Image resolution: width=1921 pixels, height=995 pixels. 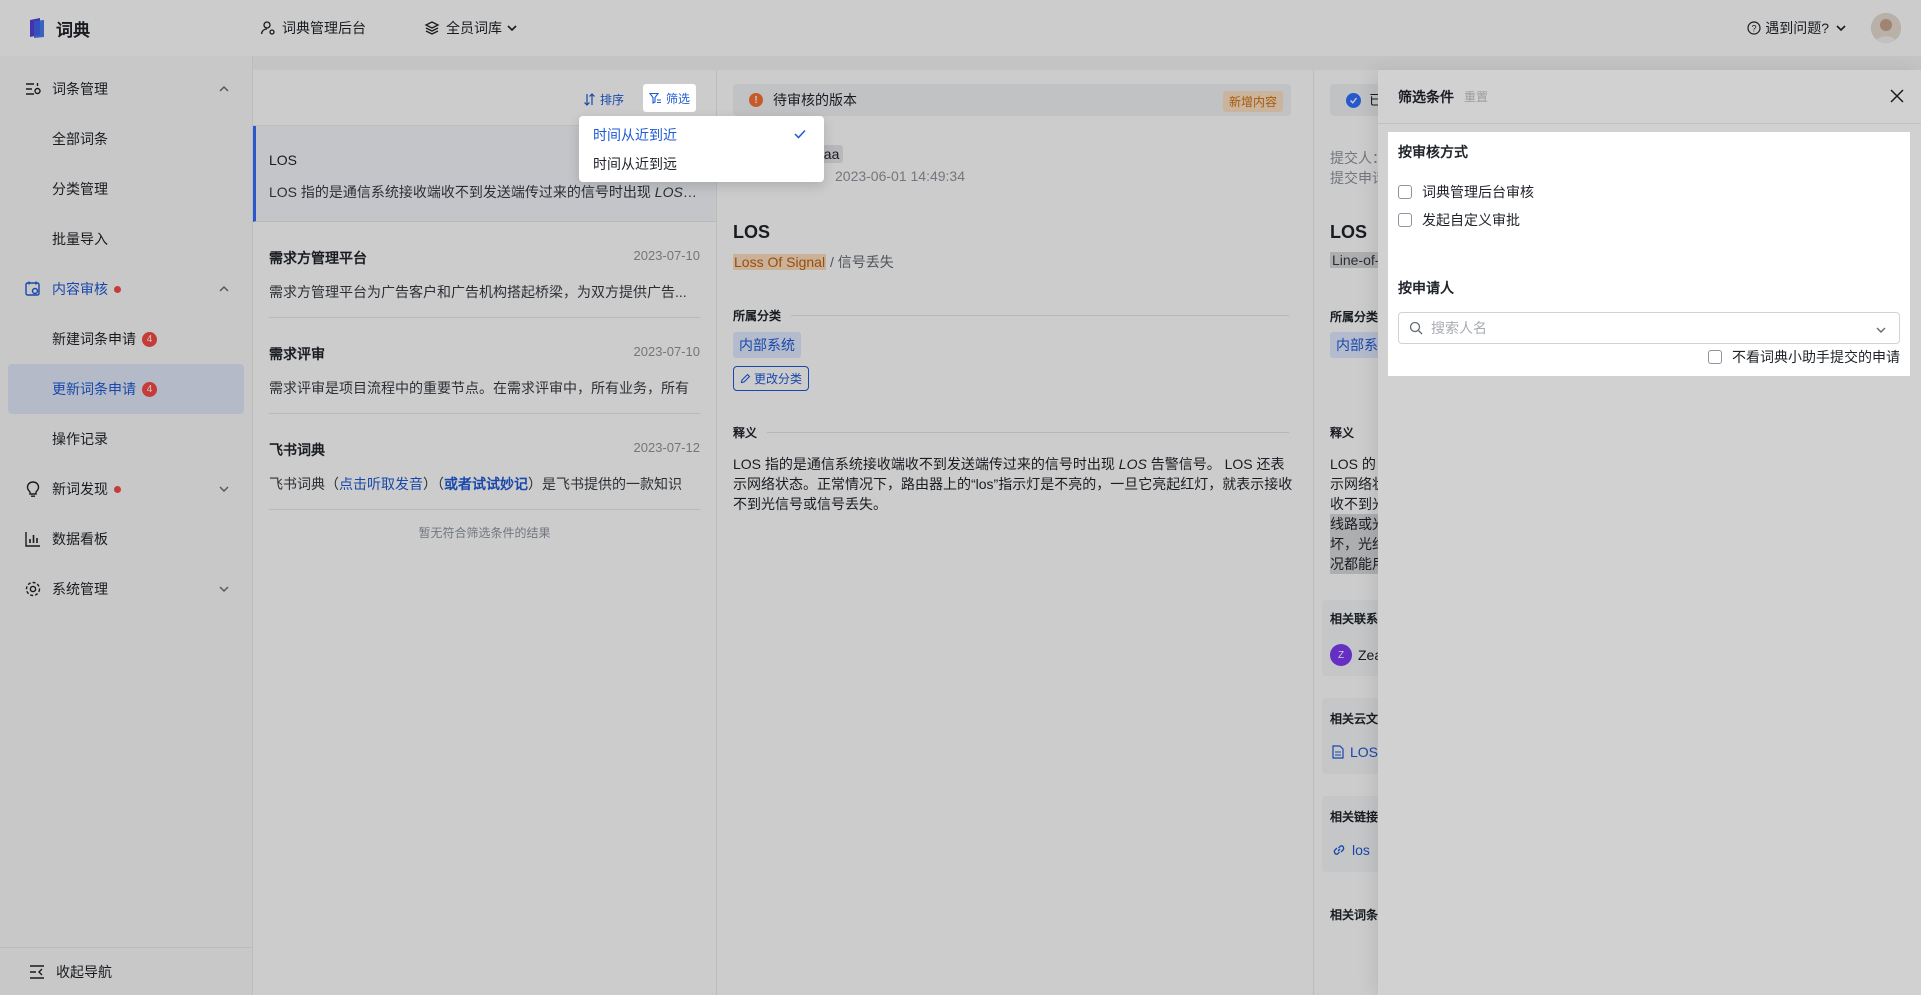 I want to click on filter-drawer-header: 筛选条件 重置, so click(x=1649, y=97).